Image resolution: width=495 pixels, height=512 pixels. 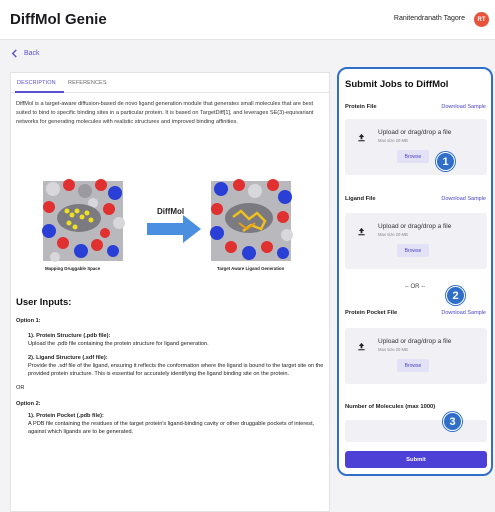 I want to click on ligand-generation-image, so click(x=251, y=220).